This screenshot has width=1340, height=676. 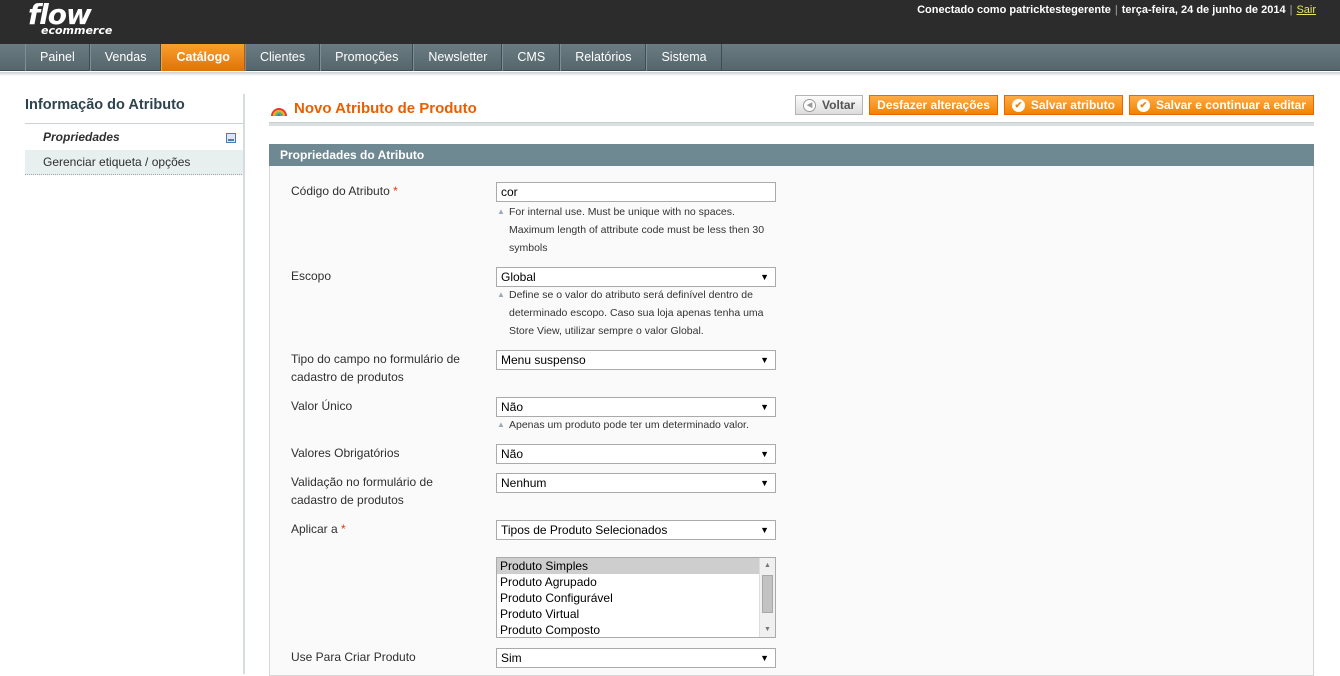 I want to click on required-marker: *, so click(x=395, y=191).